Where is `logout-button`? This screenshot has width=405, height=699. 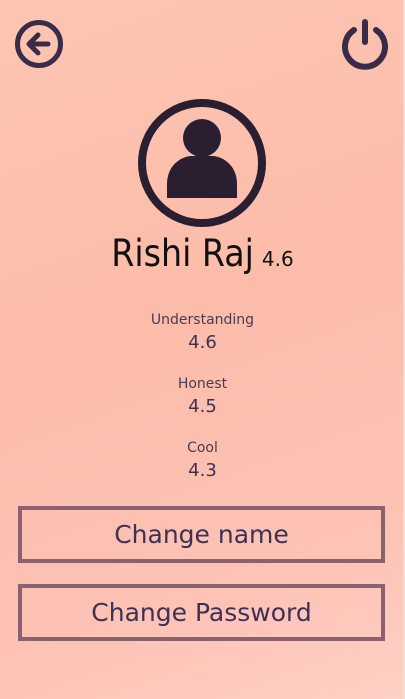 logout-button is located at coordinates (365, 44).